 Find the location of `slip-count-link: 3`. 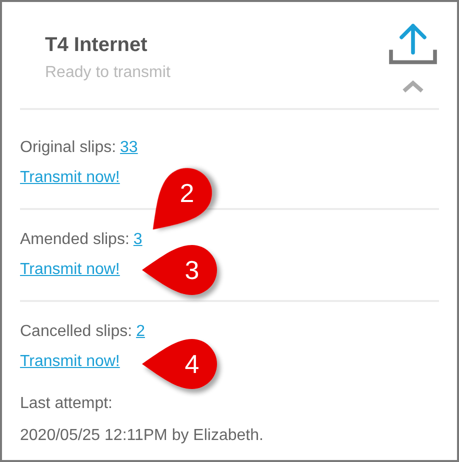

slip-count-link: 3 is located at coordinates (137, 240).